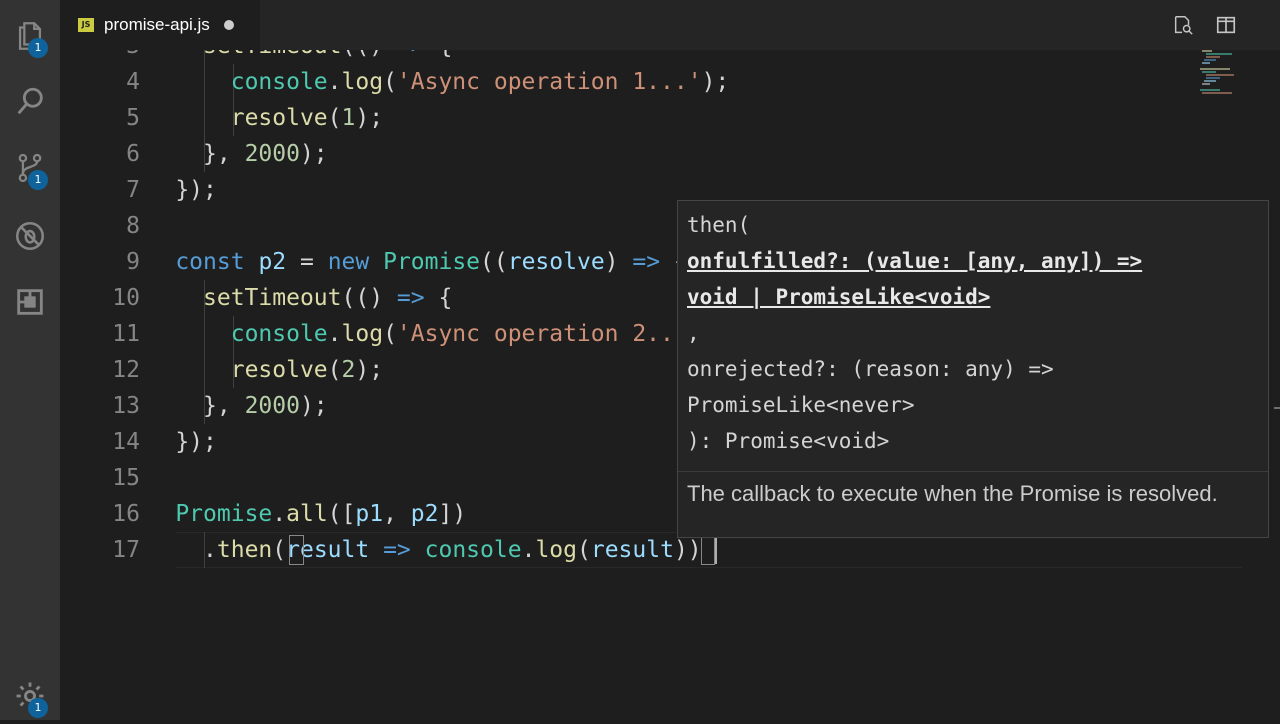  I want to click on search-button, so click(30, 102).